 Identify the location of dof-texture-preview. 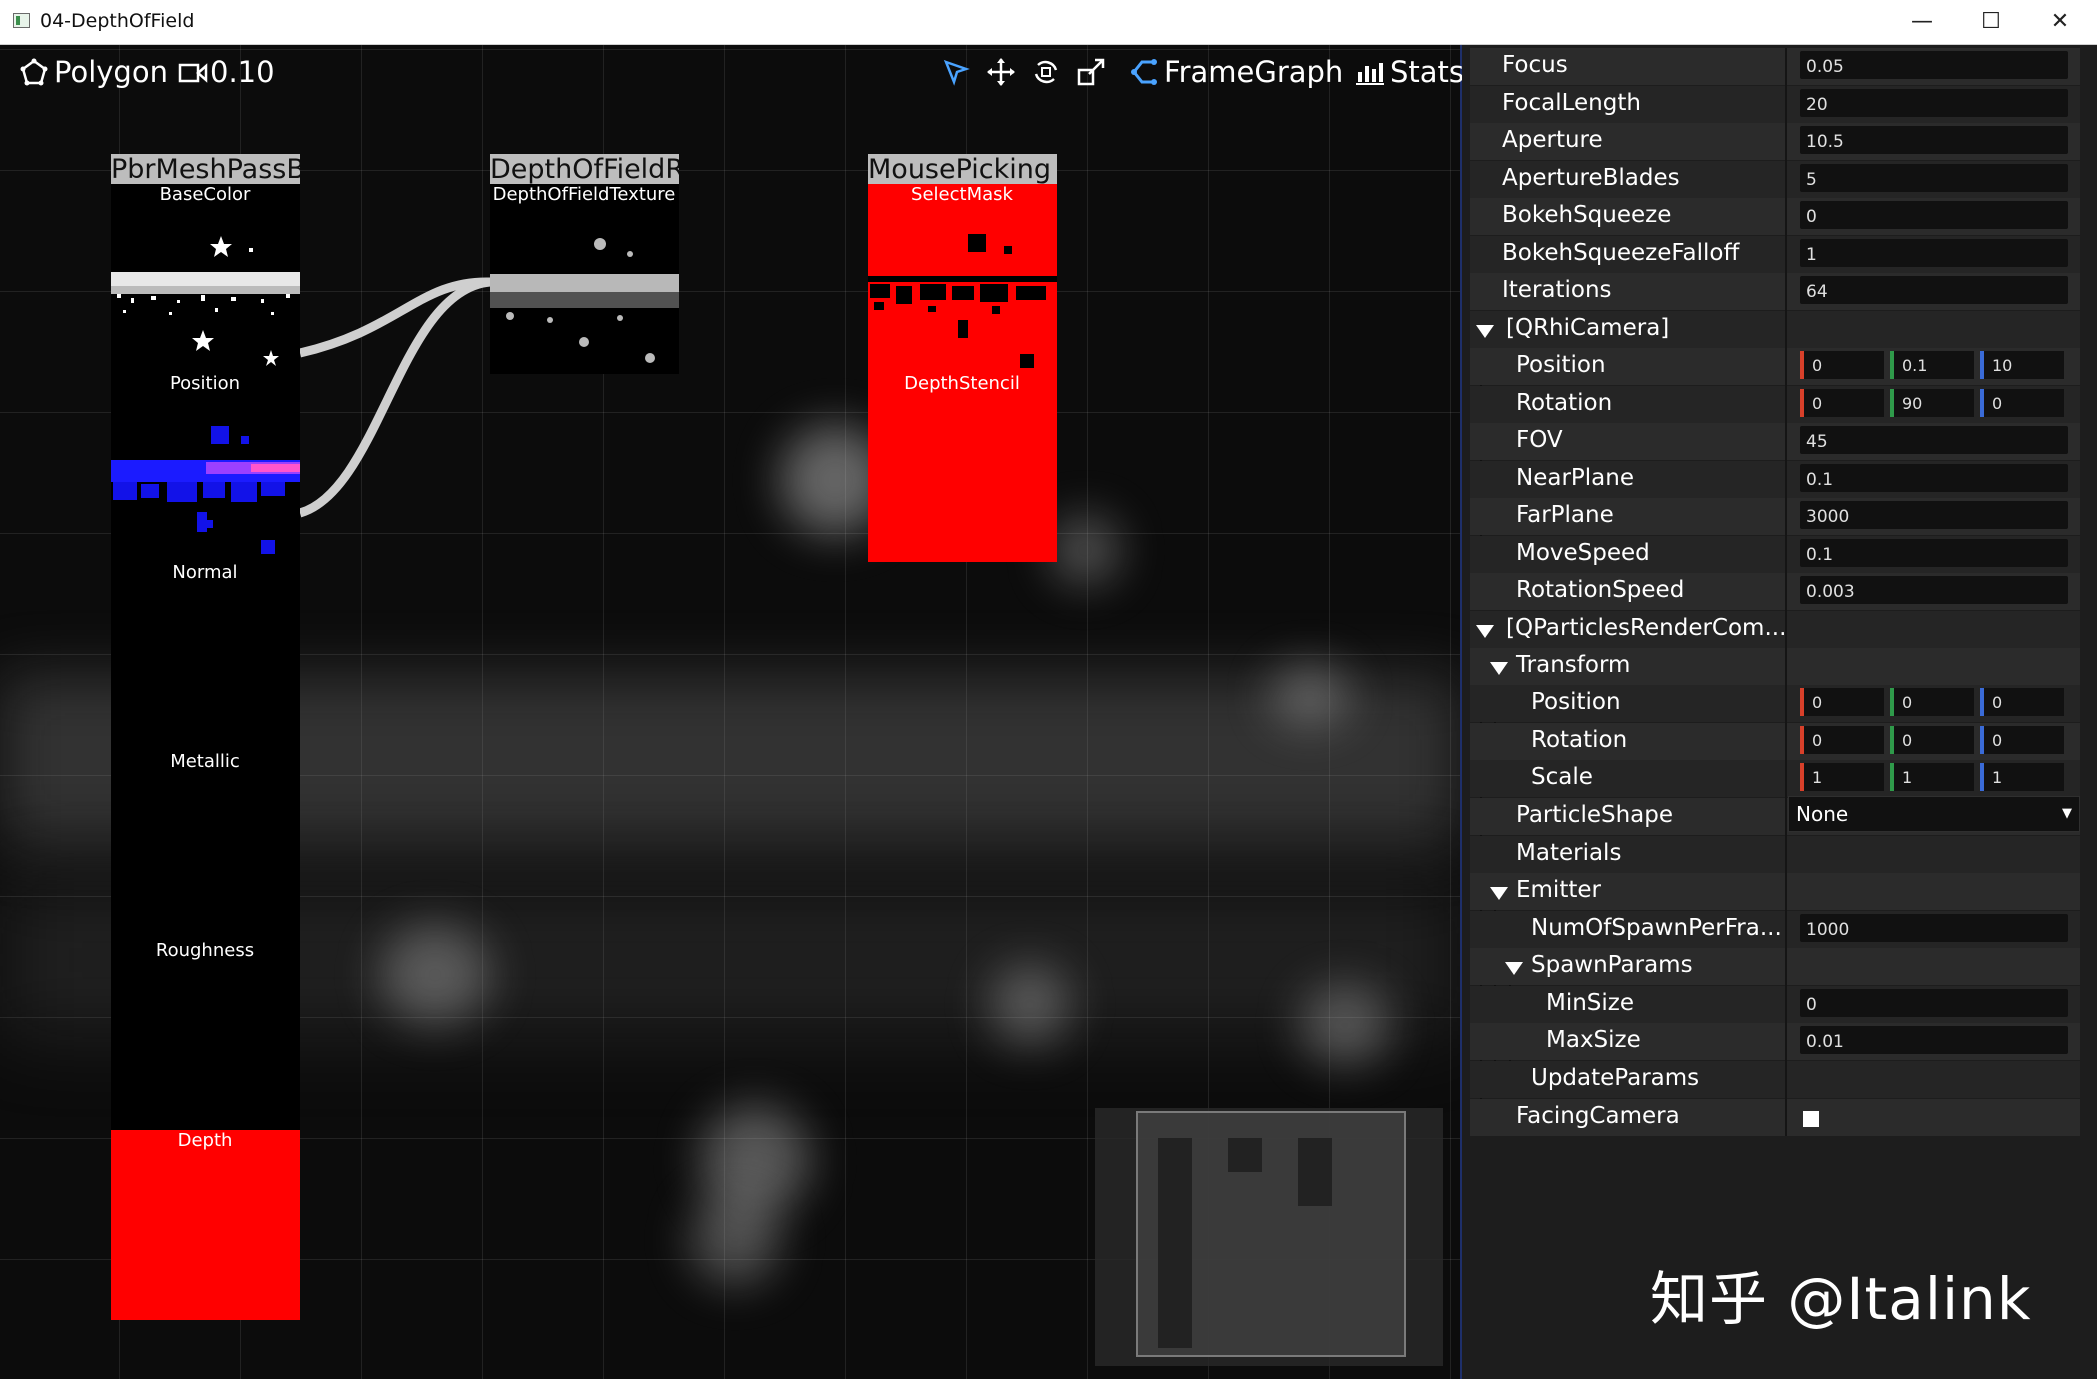
(584, 300).